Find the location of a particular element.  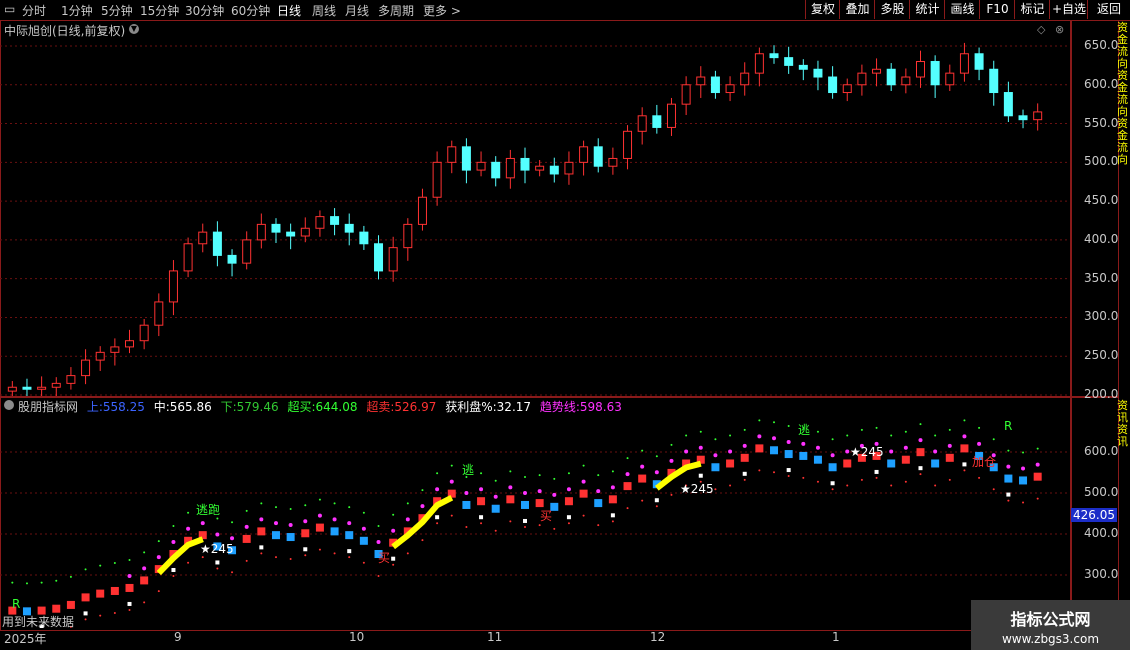

tab-30min: 30分钟 is located at coordinates (204, 10).